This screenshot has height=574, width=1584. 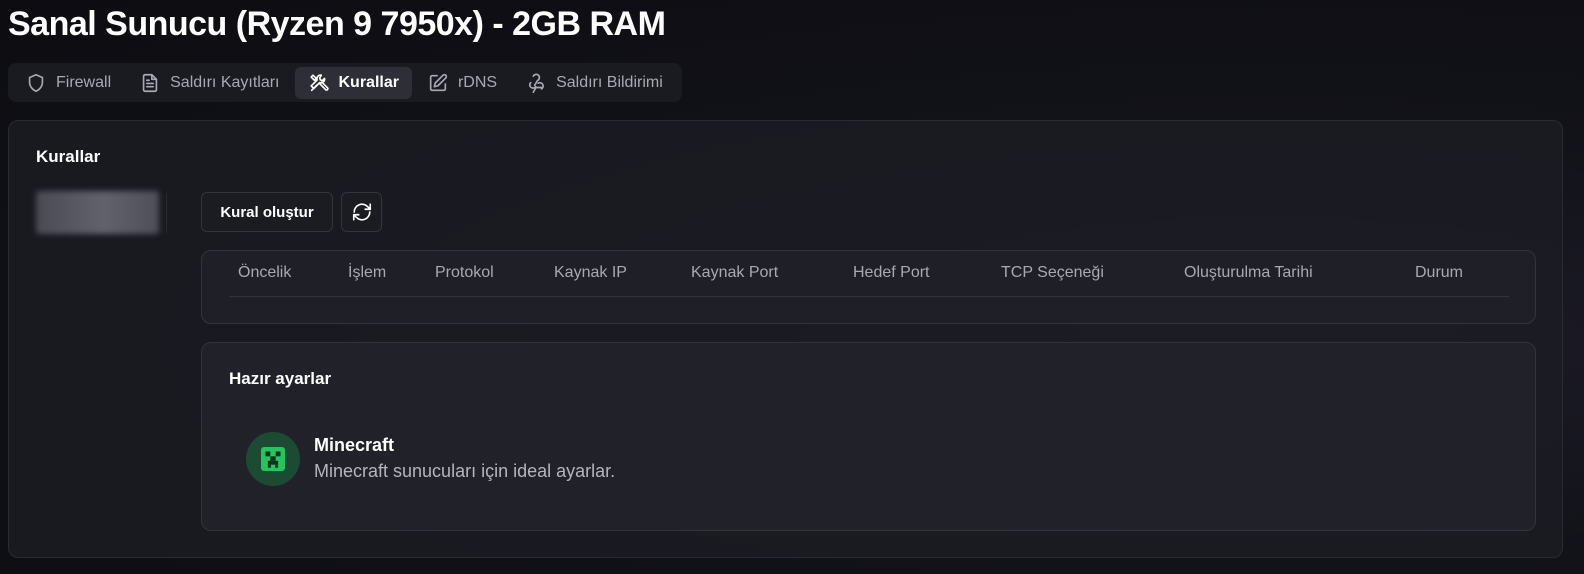 What do you see at coordinates (1052, 273) in the screenshot?
I see `column-tcp-option: TCP Seçeneği` at bounding box center [1052, 273].